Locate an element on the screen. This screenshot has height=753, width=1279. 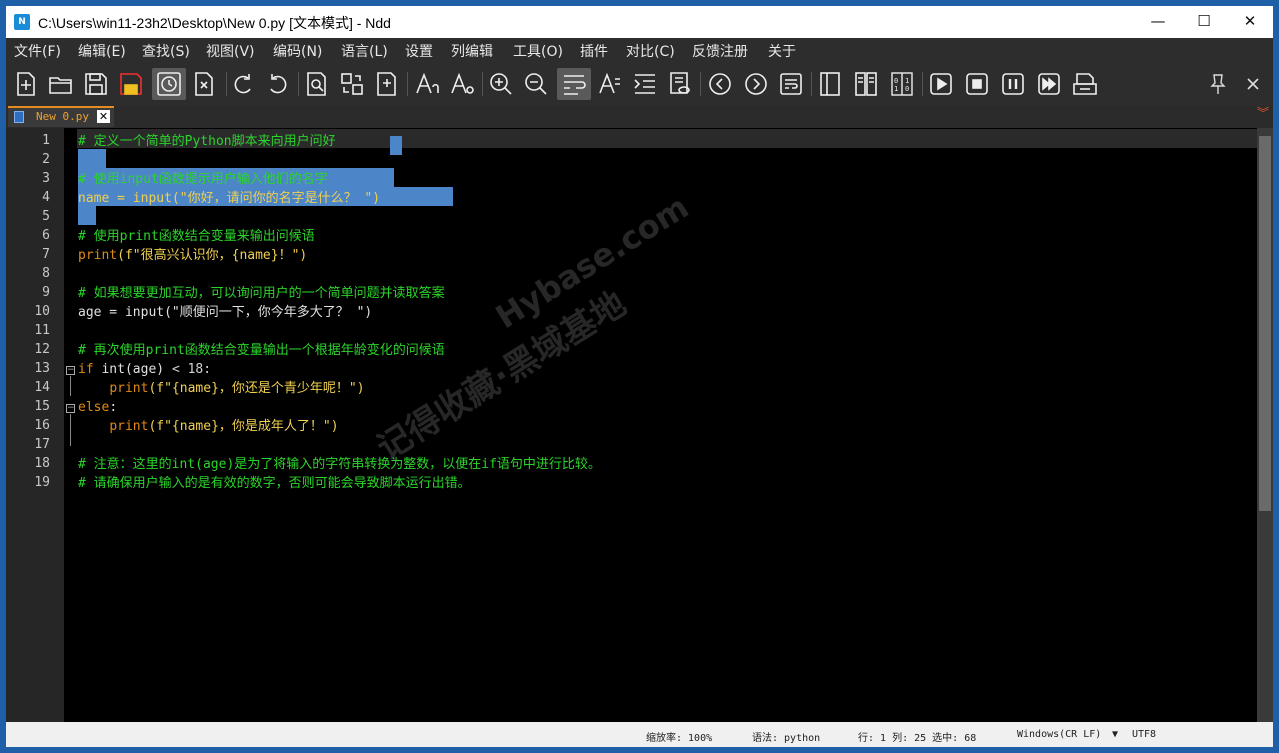
line-number: 18 is located at coordinates (42, 463).